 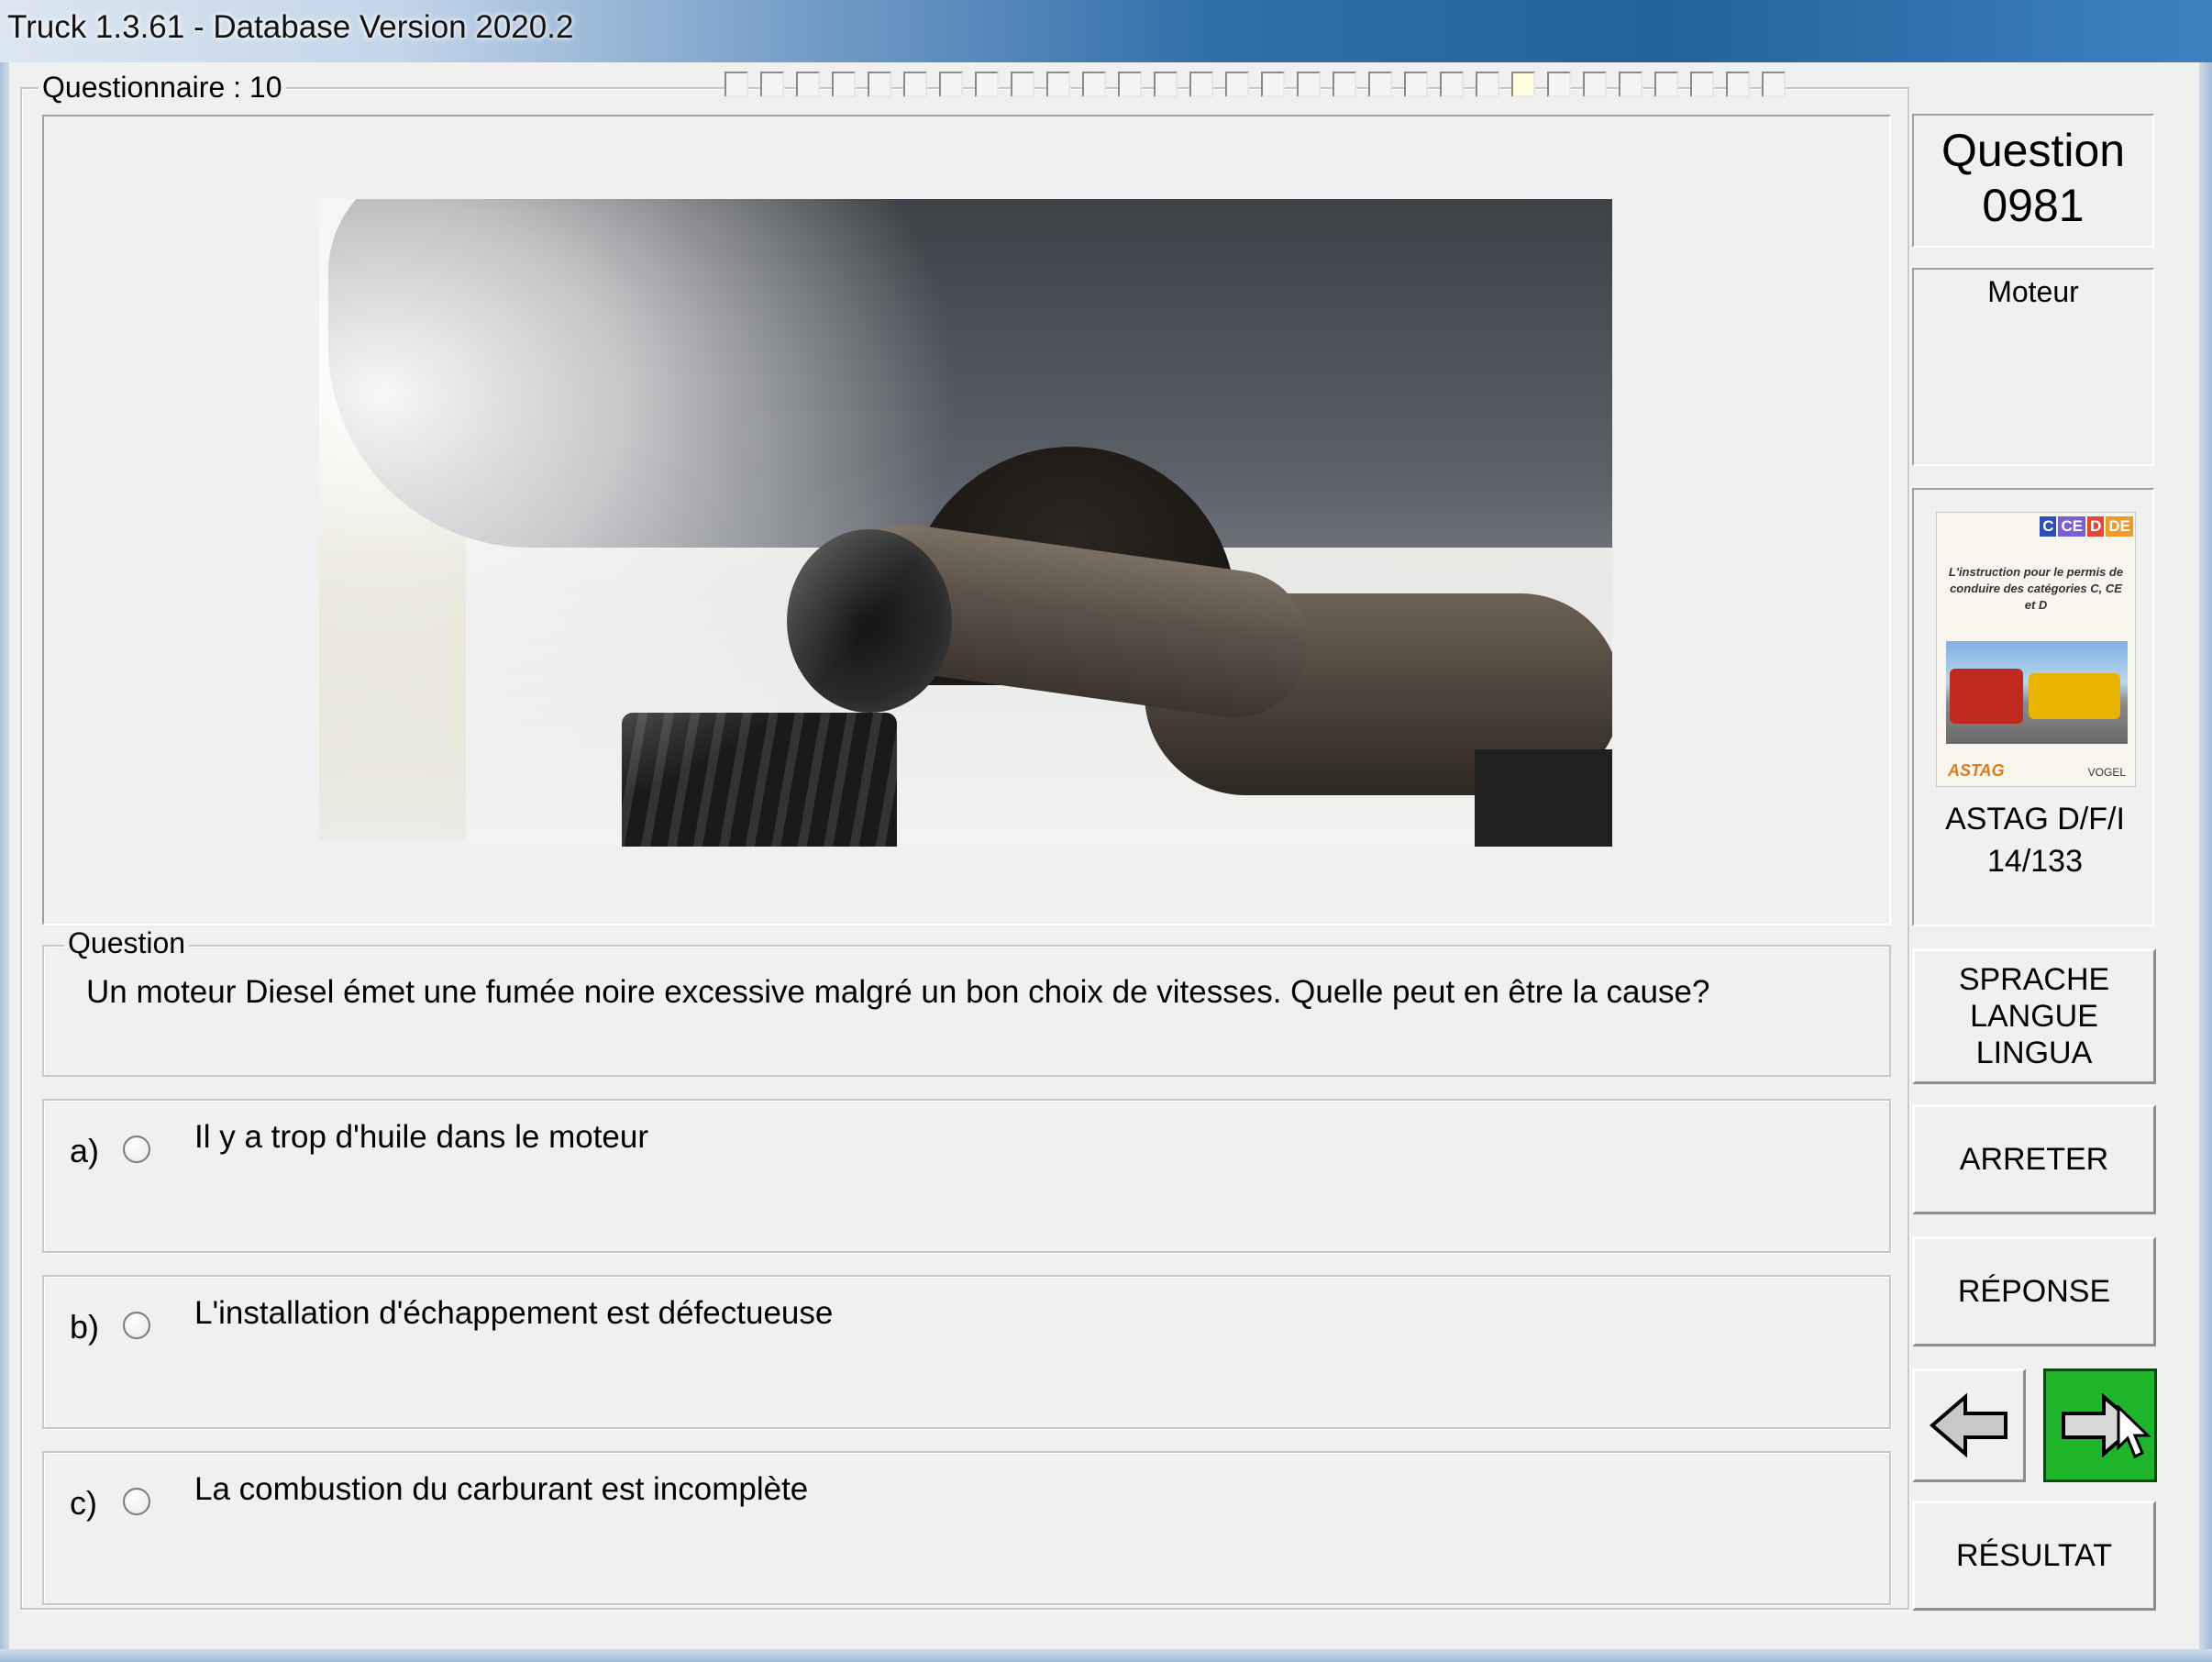 I want to click on stop-button: ARRETER, so click(x=2034, y=1159).